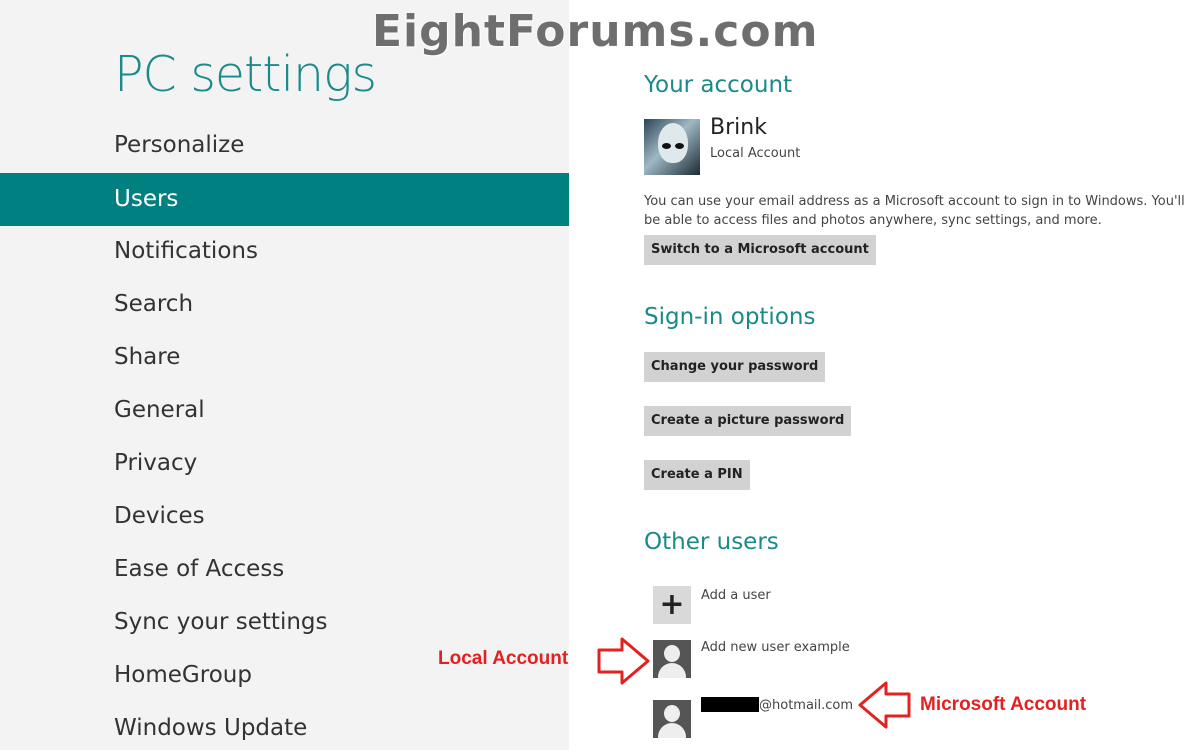  I want to click on add-user-link: Add a user, so click(736, 595).